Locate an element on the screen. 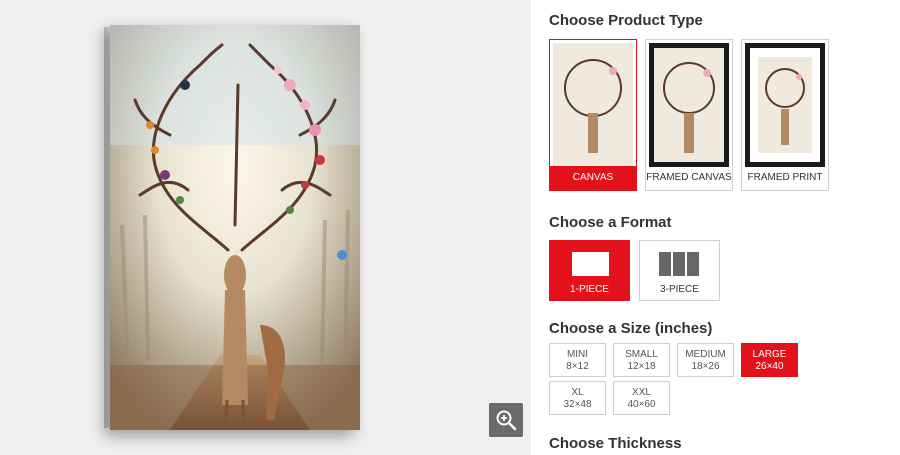 The height and width of the screenshot is (455, 900). size-option-mini: MINI 8×12 is located at coordinates (577, 360).